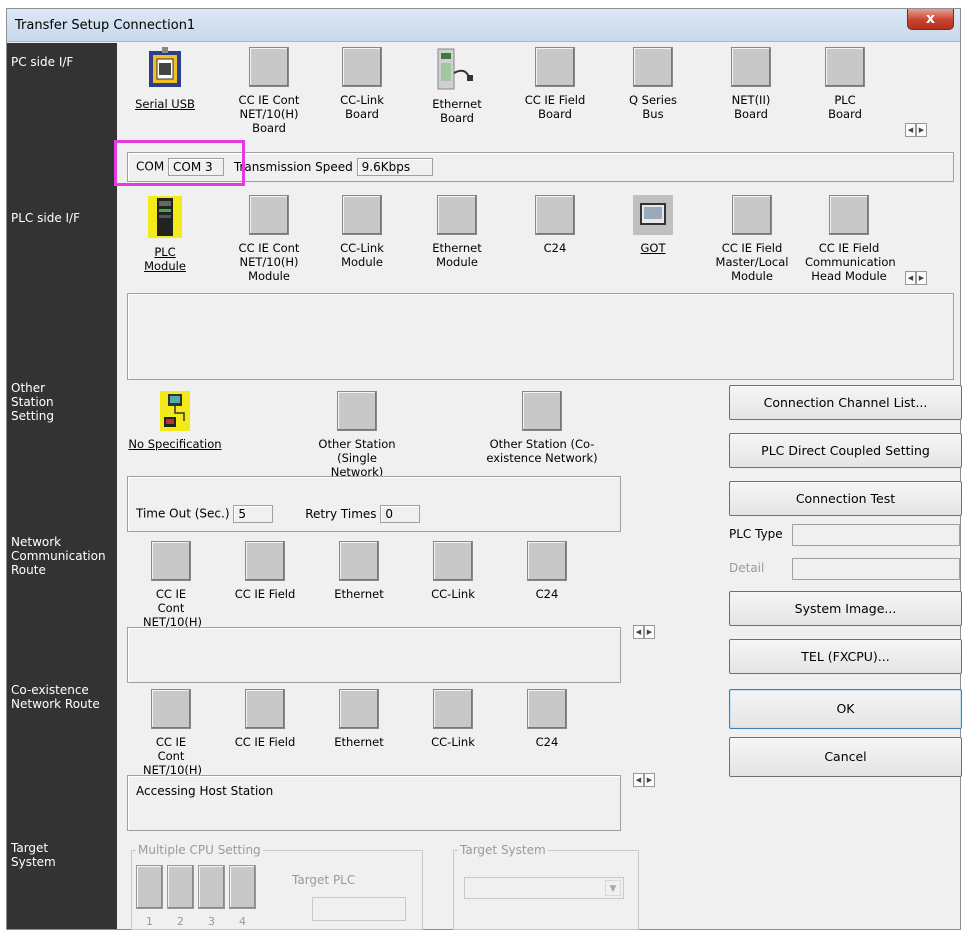 The width and height of the screenshot is (965, 930). I want to click on plc-side-scroll: ◀ ▶, so click(916, 278).